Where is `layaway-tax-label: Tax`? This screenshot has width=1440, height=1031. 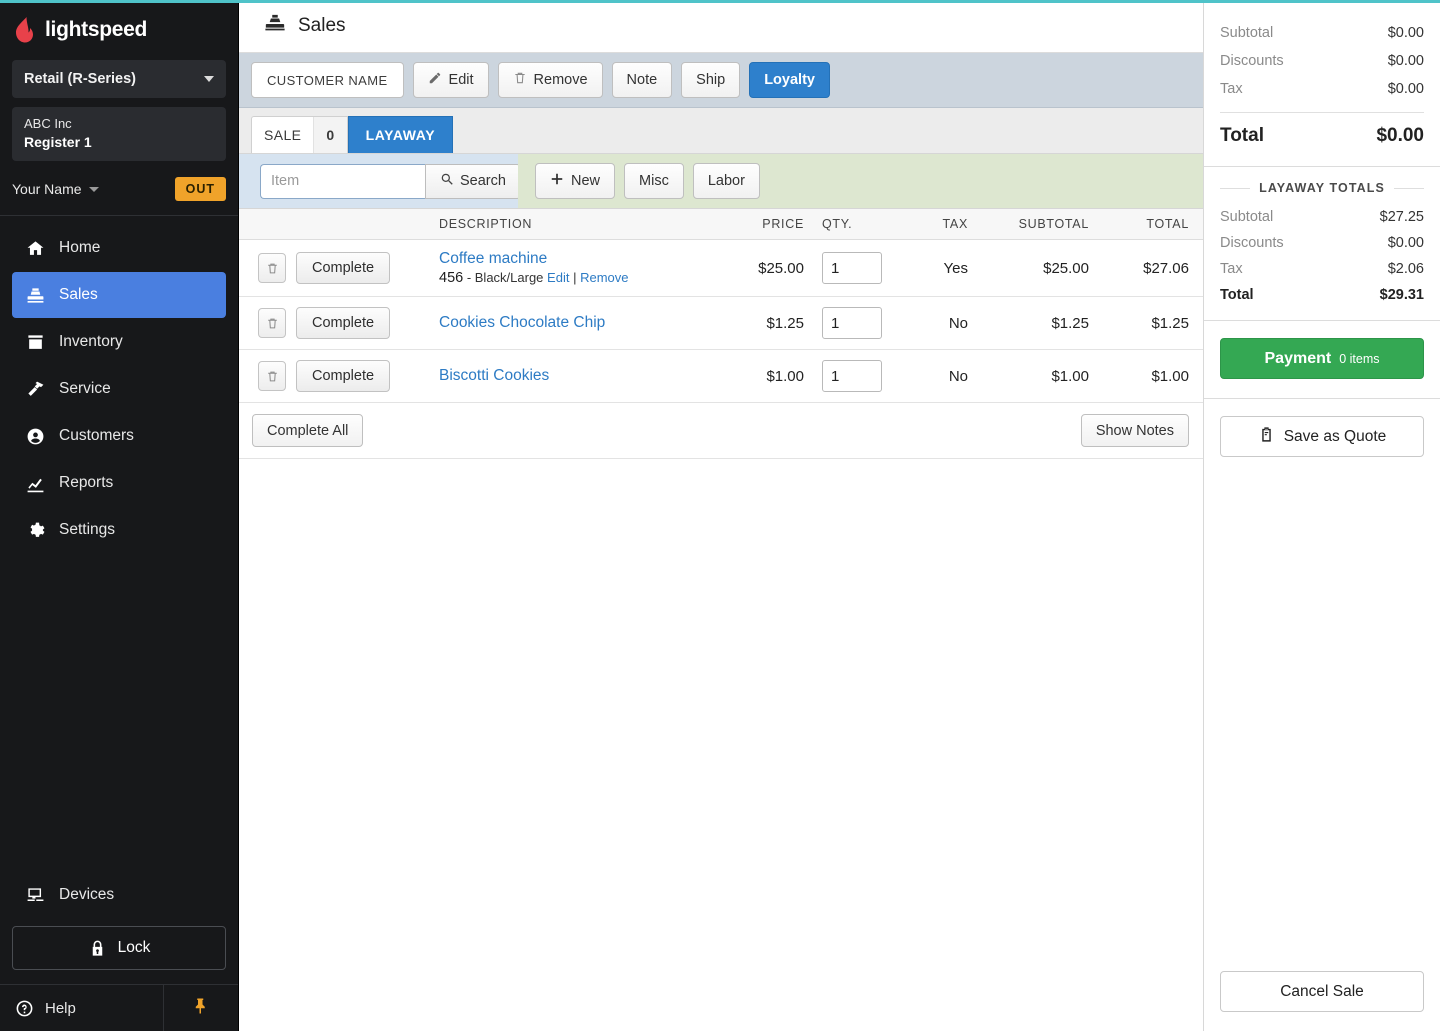
layaway-tax-label: Tax is located at coordinates (1231, 269).